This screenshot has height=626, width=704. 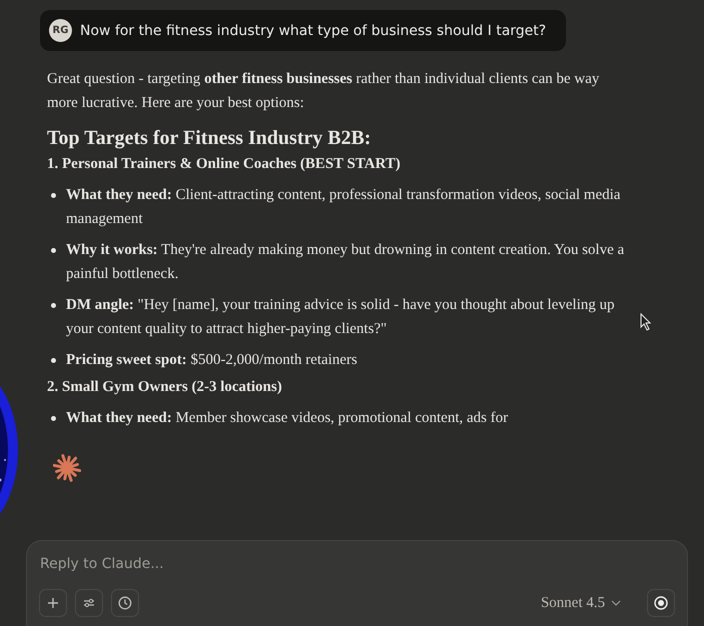 I want to click on bullet-text: DM angle: "Hey [name], your training advice is solid - have you thought about leveling up your content quality to attract higher-paying clients?", so click(x=341, y=317).